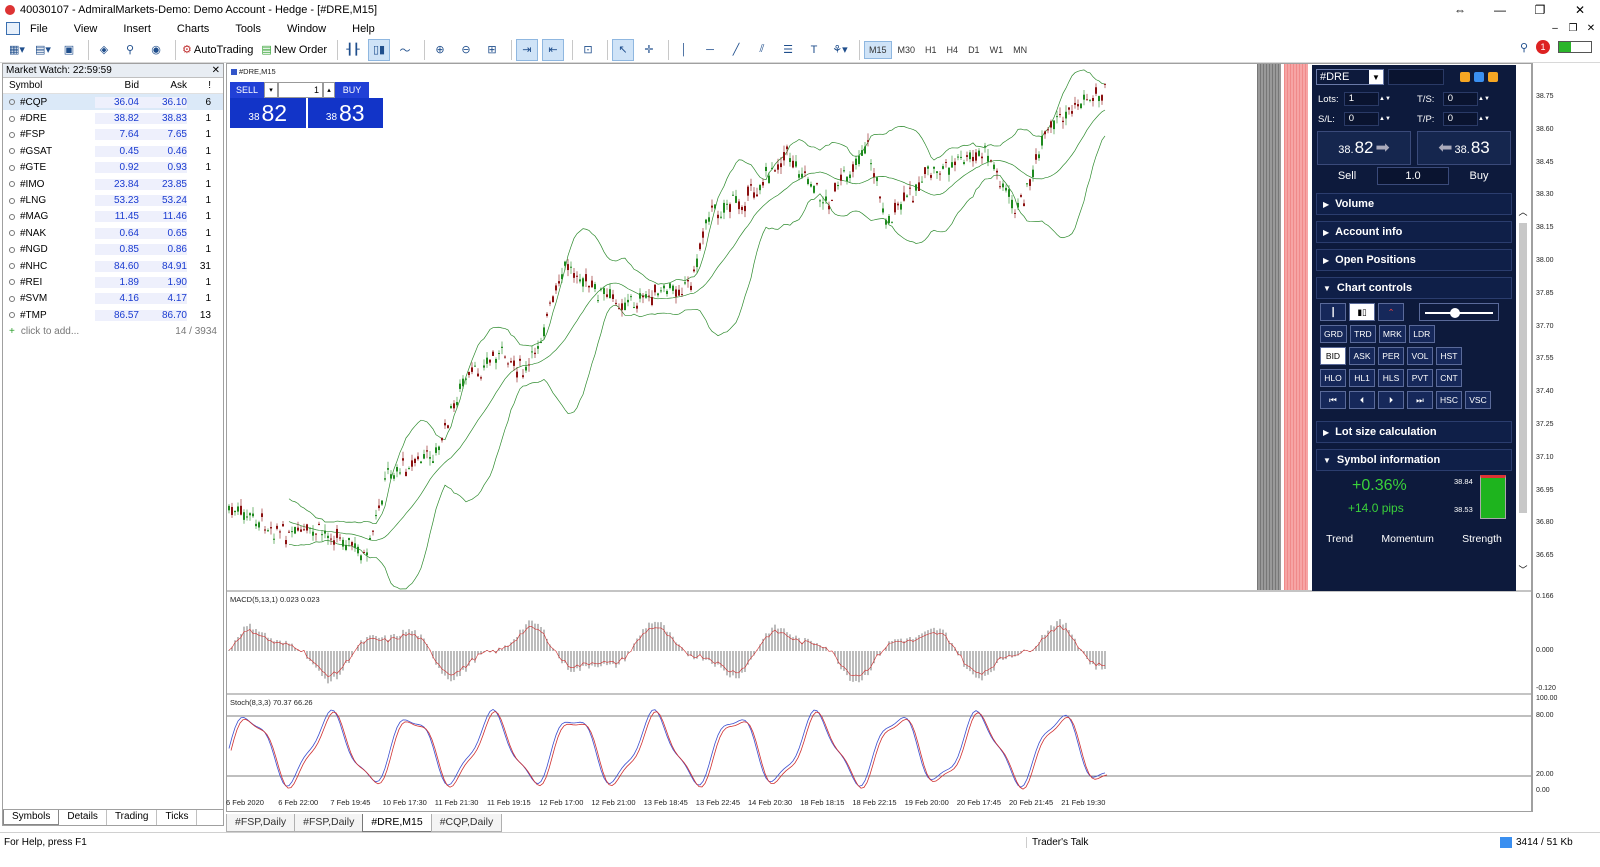 Image resolution: width=1600 pixels, height=867 pixels. What do you see at coordinates (1573, 28) in the screenshot?
I see `mdi-restore-button: ❐` at bounding box center [1573, 28].